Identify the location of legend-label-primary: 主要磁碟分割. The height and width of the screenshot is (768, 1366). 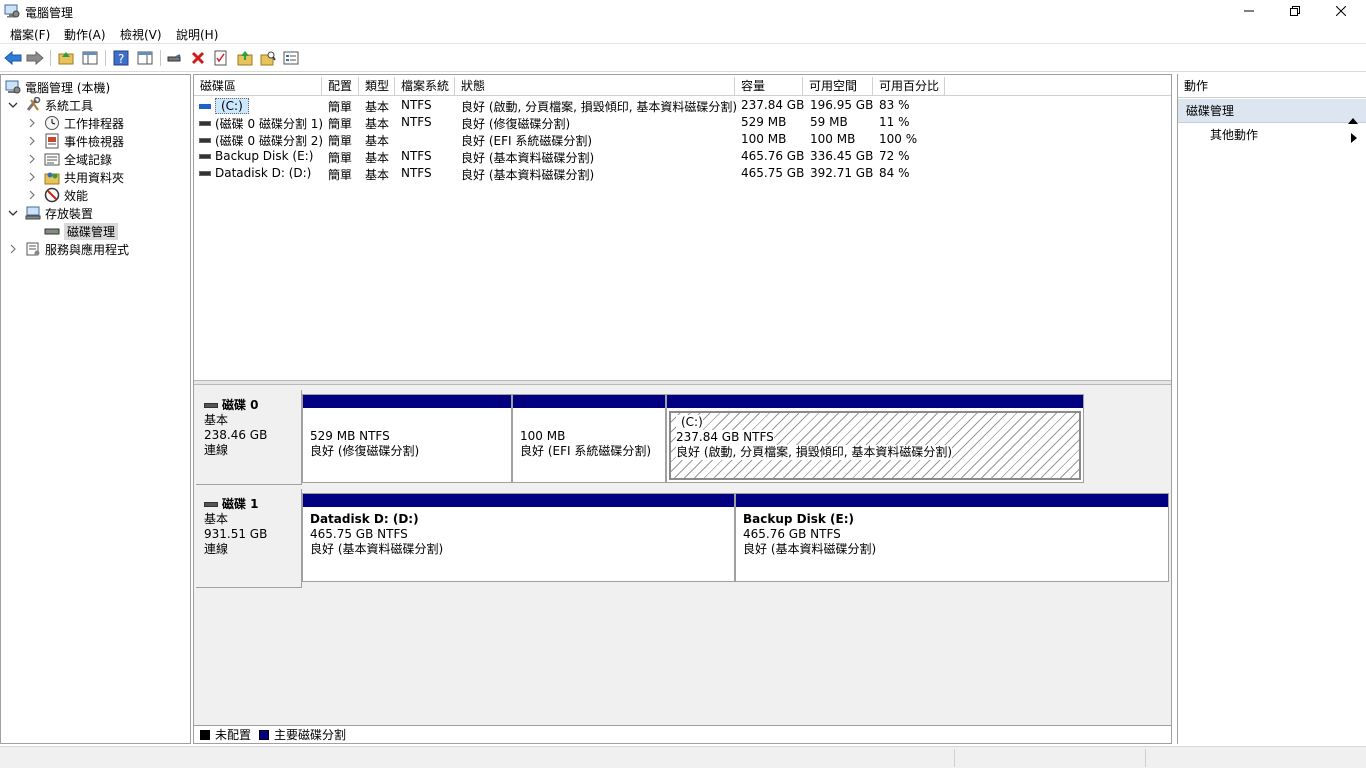
(310, 735).